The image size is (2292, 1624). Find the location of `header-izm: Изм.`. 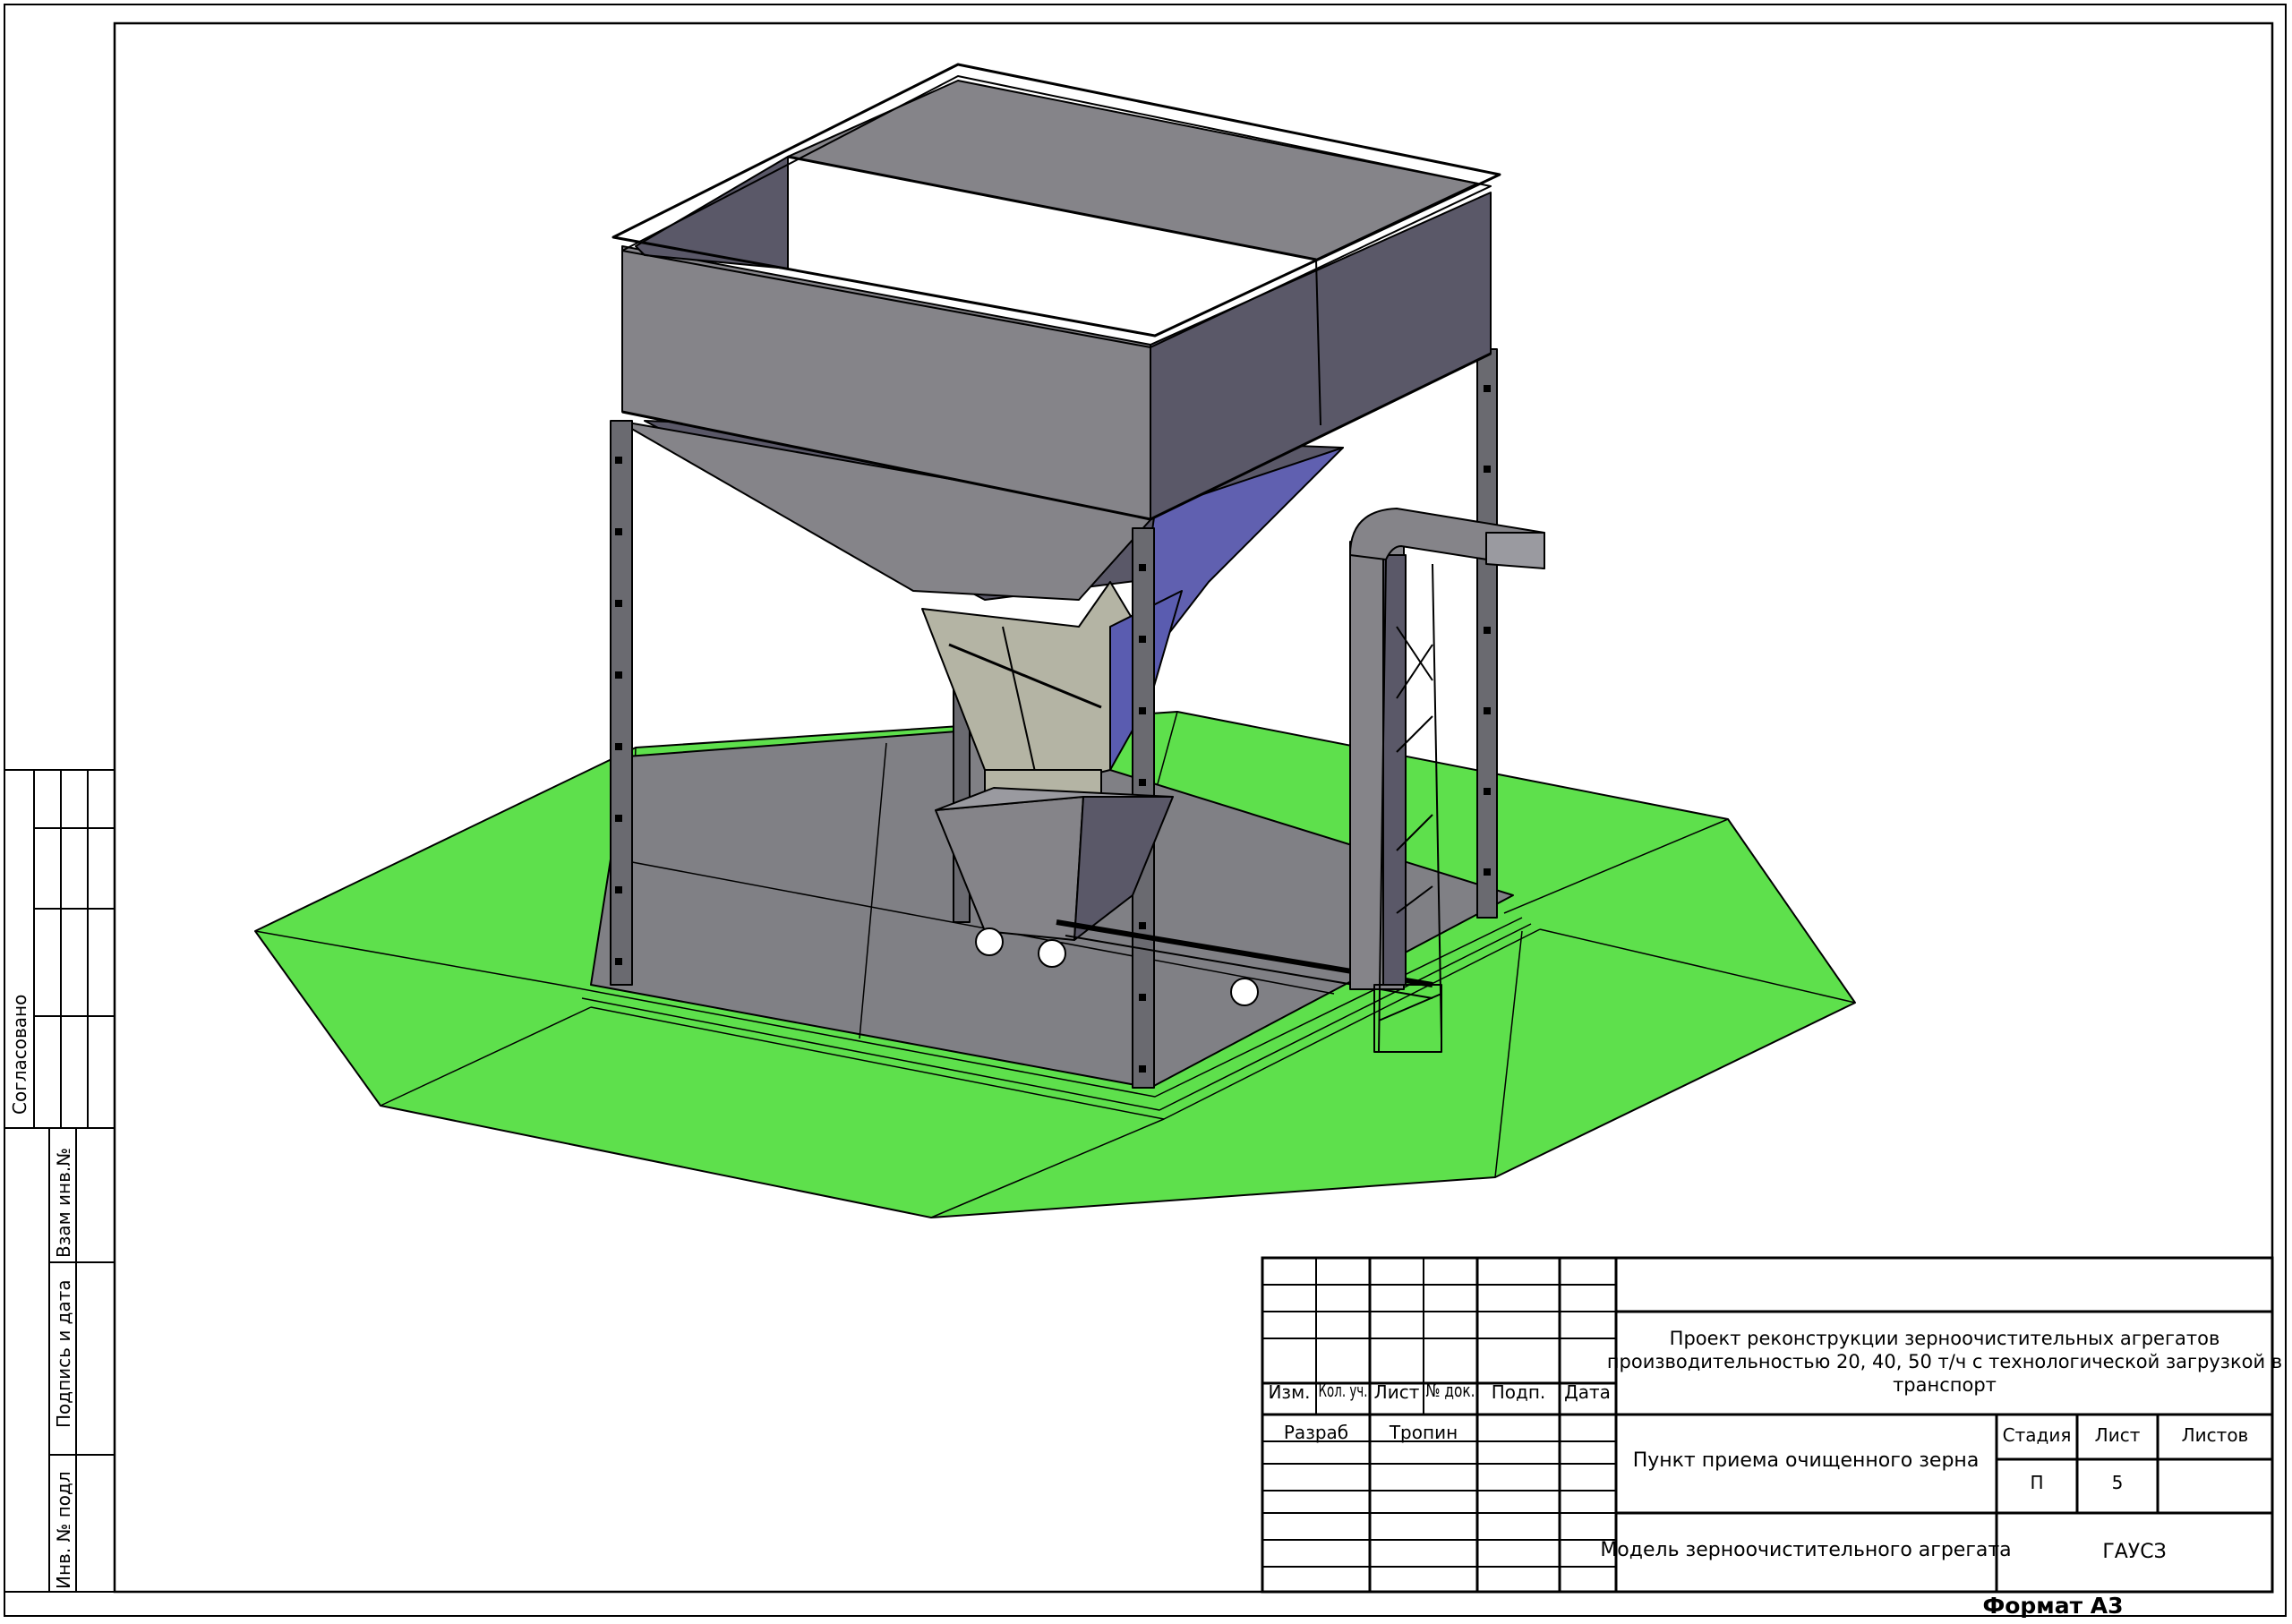

header-izm: Изм. is located at coordinates (1289, 1392).